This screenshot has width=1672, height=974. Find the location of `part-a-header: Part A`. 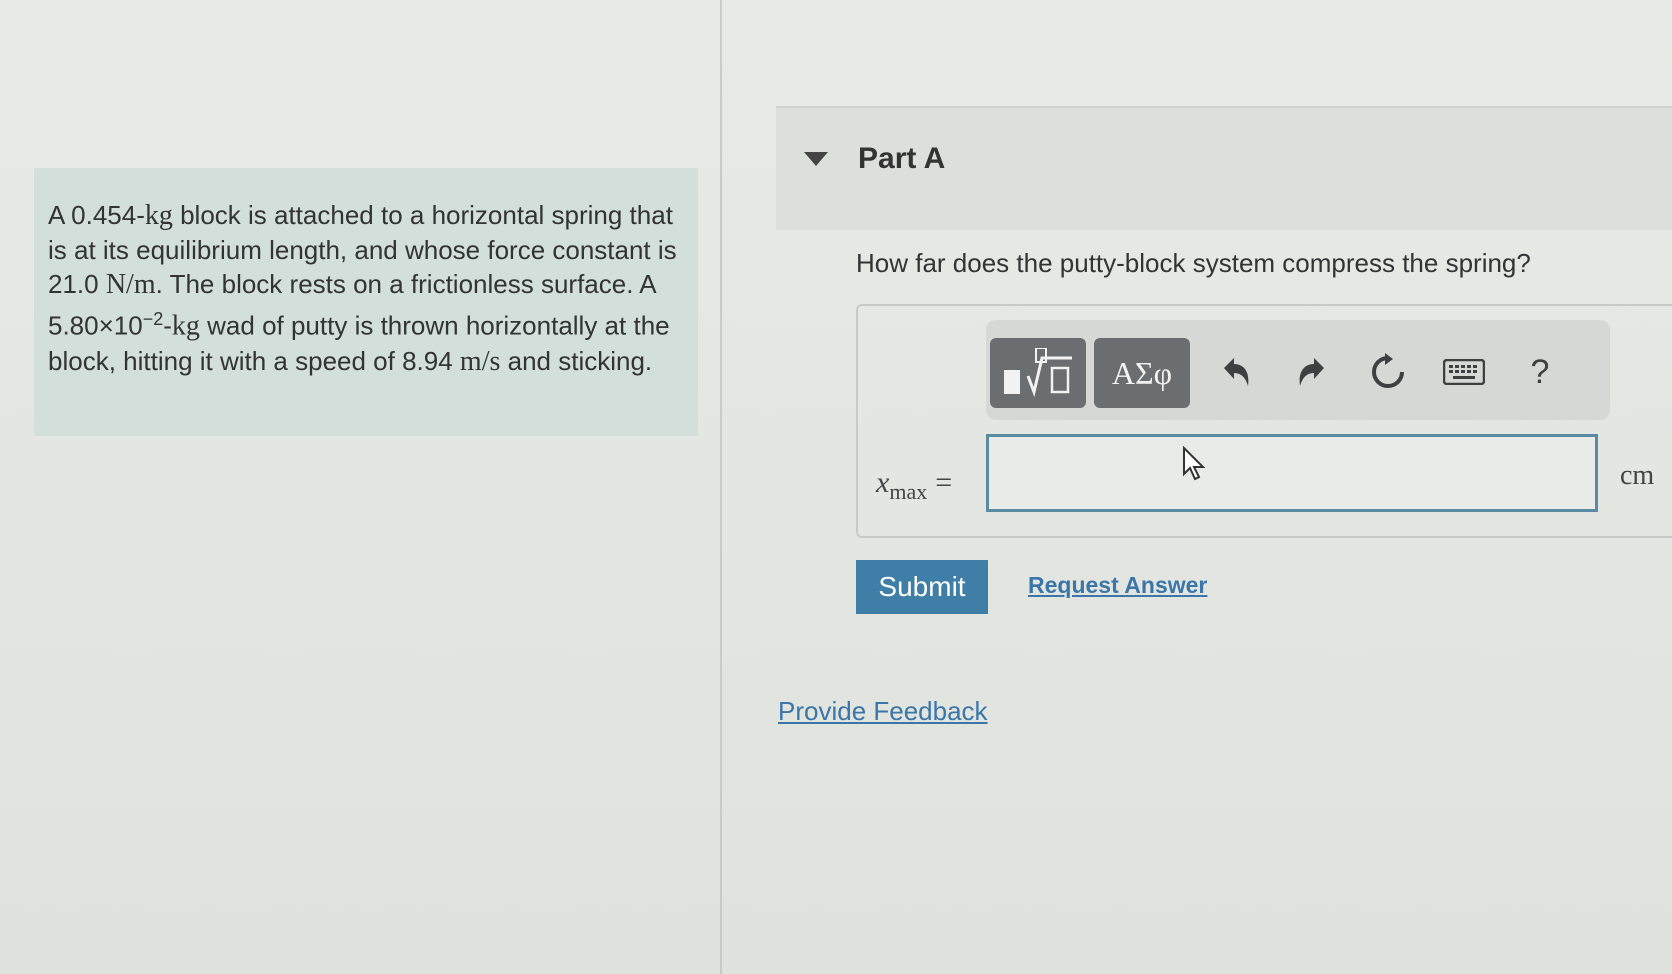

part-a-header: Part A is located at coordinates (1224, 168).